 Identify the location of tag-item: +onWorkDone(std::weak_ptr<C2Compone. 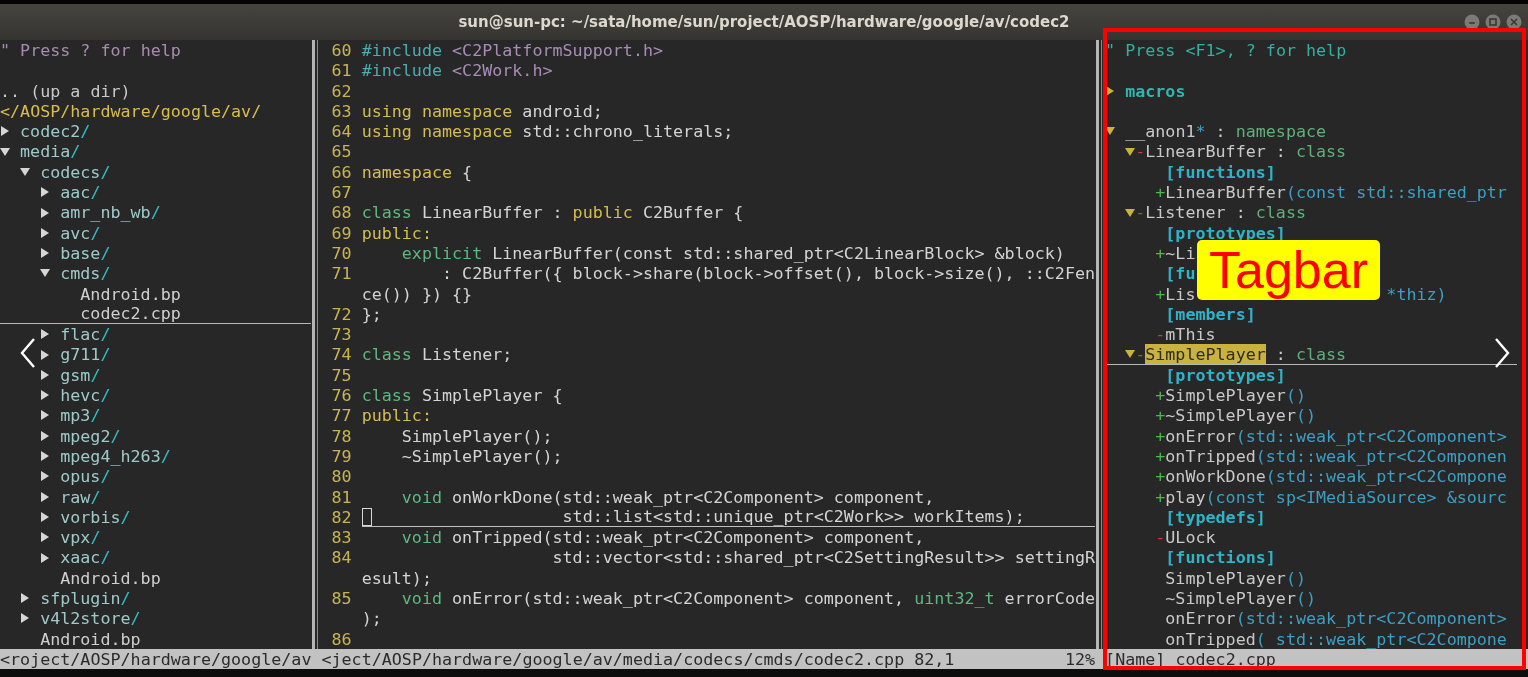
(1331, 476).